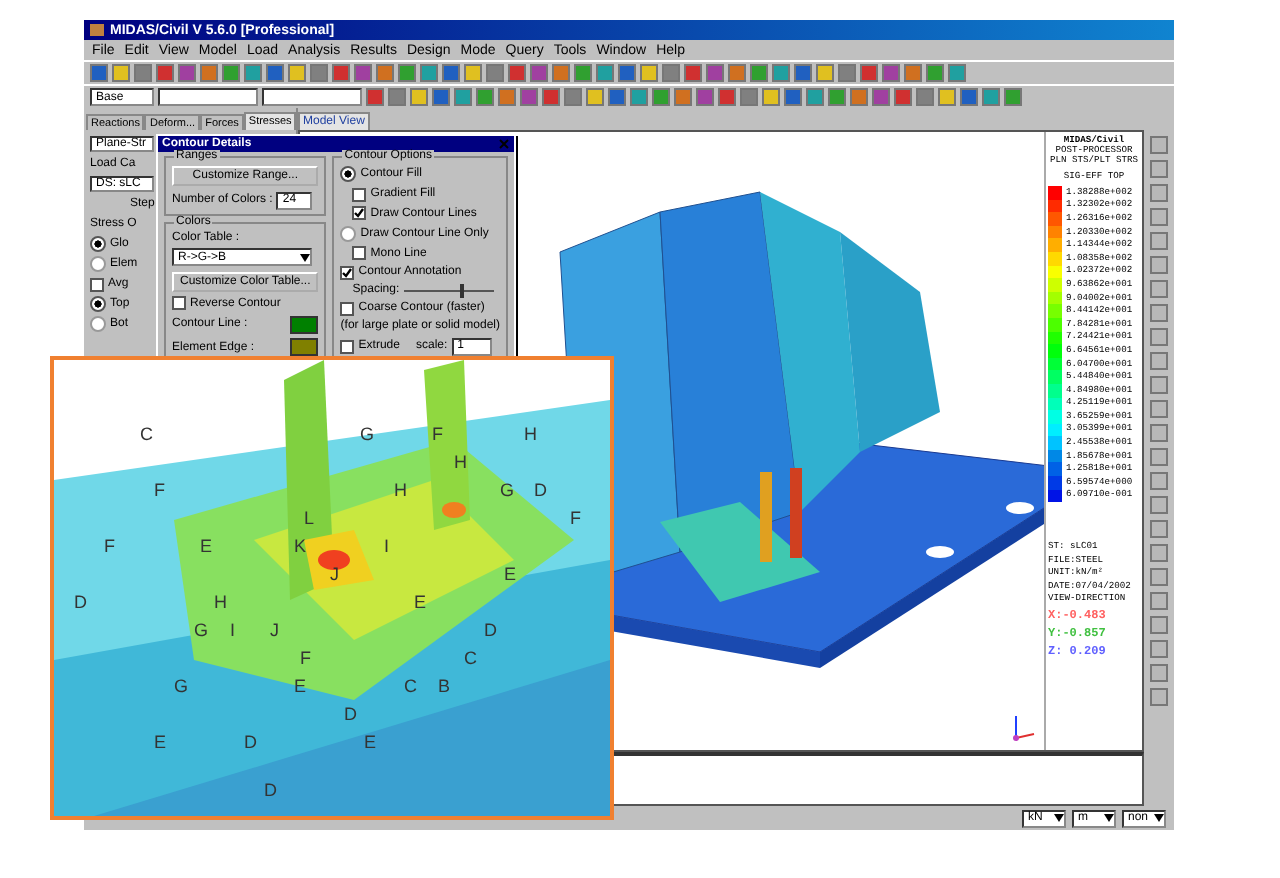 This screenshot has width=1280, height=878. Describe the element at coordinates (461, 290) in the screenshot. I see `slider-thumb` at that location.